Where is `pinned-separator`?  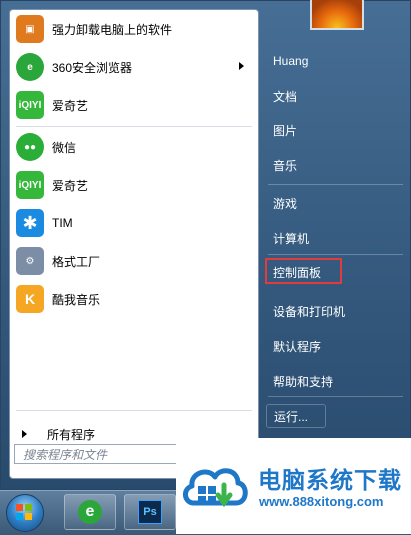
pinned-separator is located at coordinates (134, 126).